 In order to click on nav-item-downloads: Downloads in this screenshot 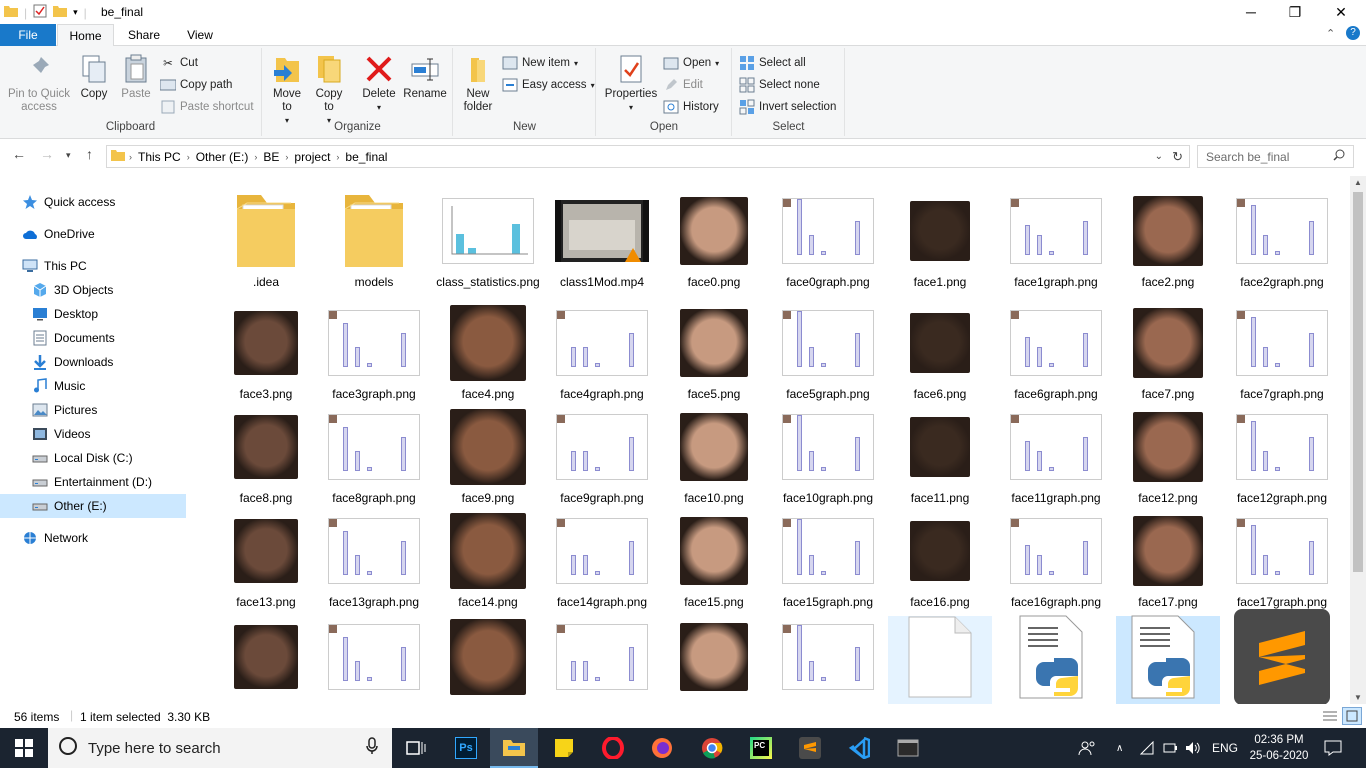, I will do `click(93, 362)`.